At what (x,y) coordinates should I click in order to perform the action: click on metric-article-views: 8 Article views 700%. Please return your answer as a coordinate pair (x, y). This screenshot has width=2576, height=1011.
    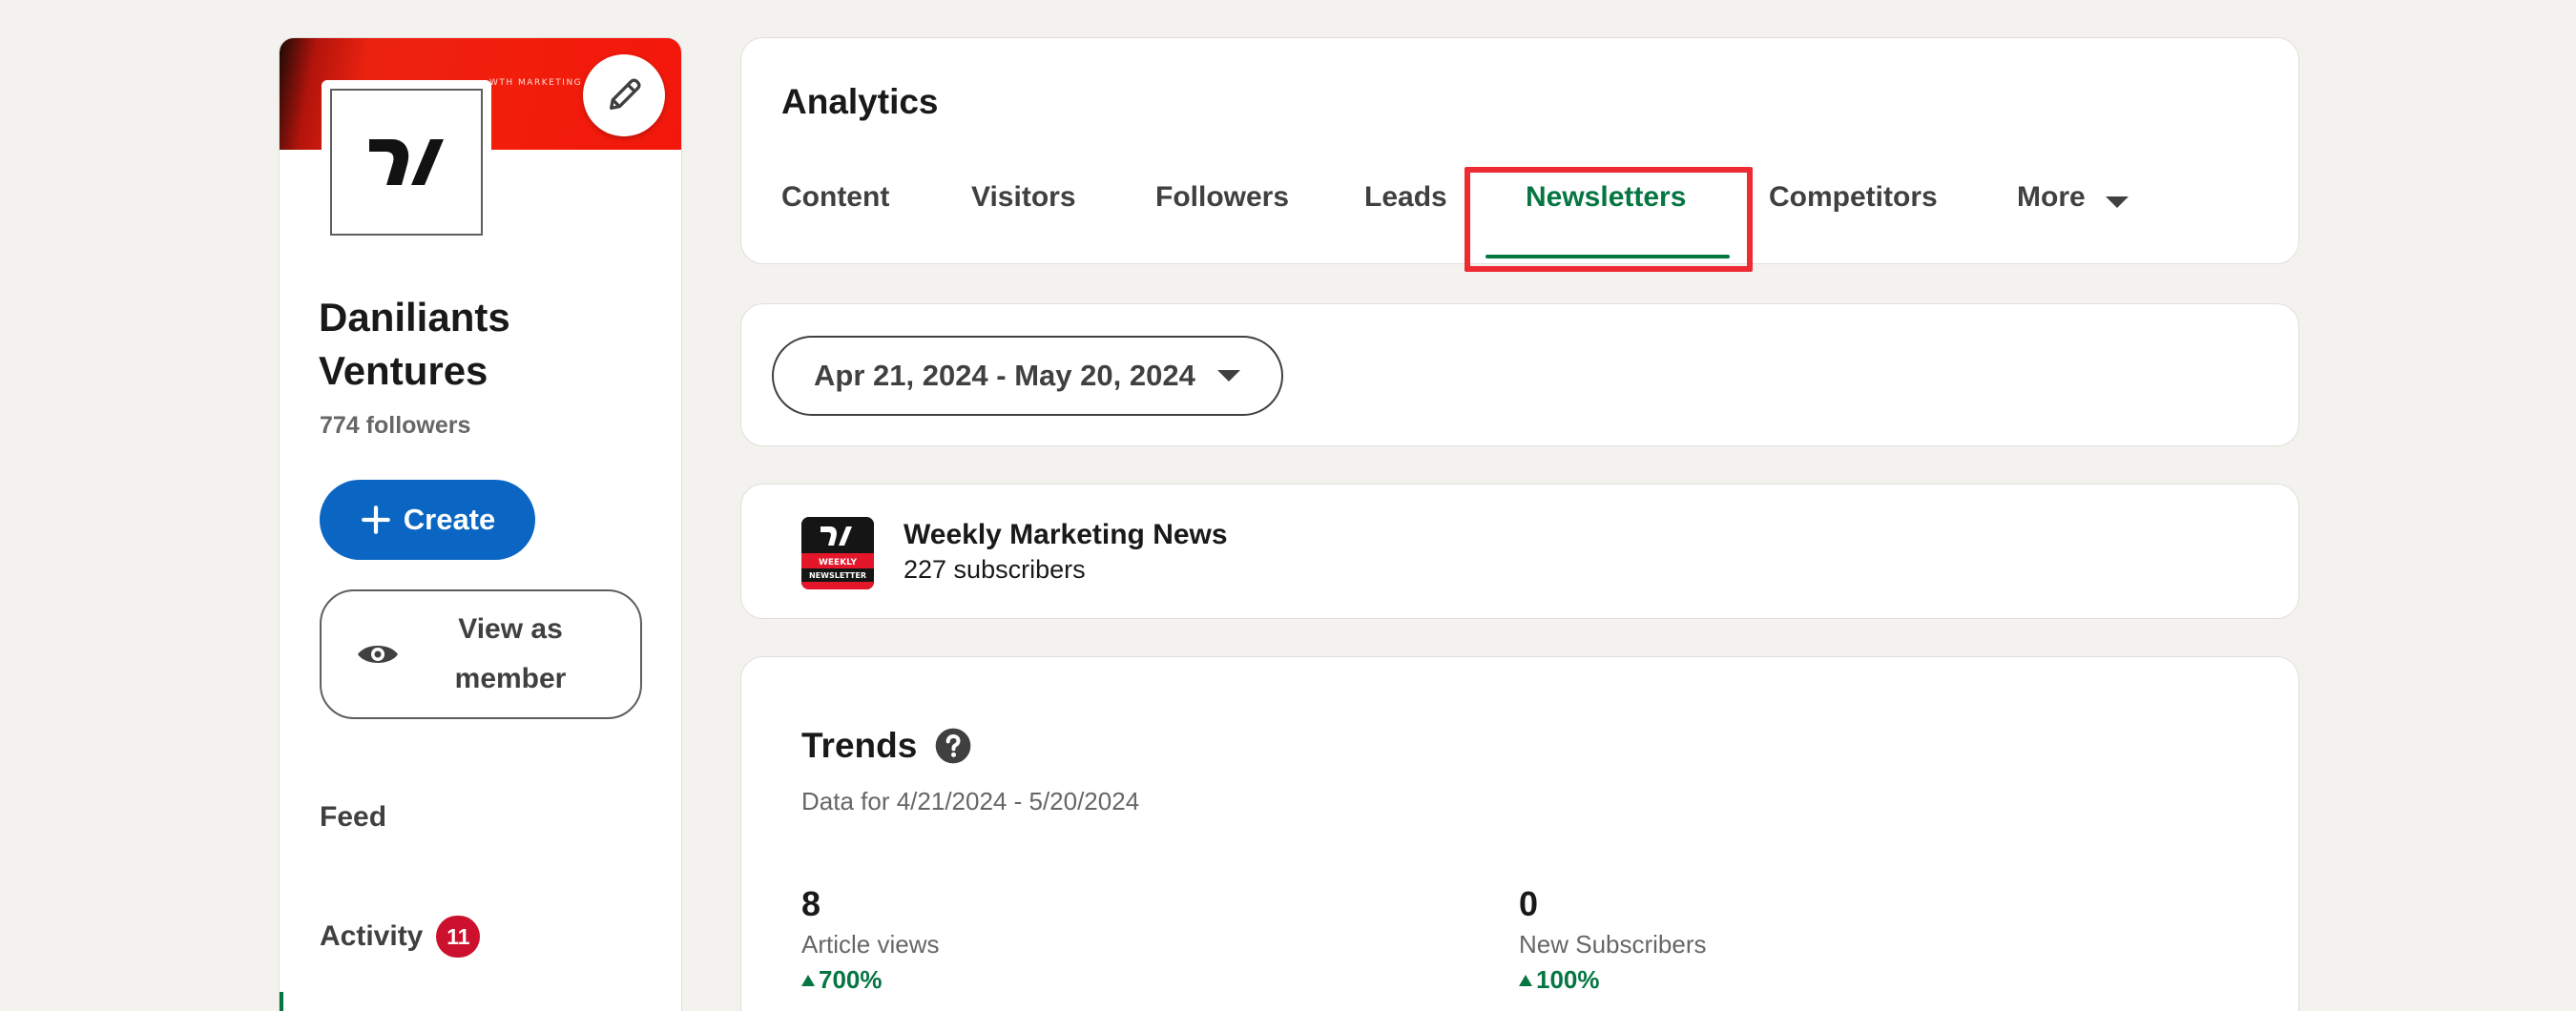
    Looking at the image, I should click on (870, 939).